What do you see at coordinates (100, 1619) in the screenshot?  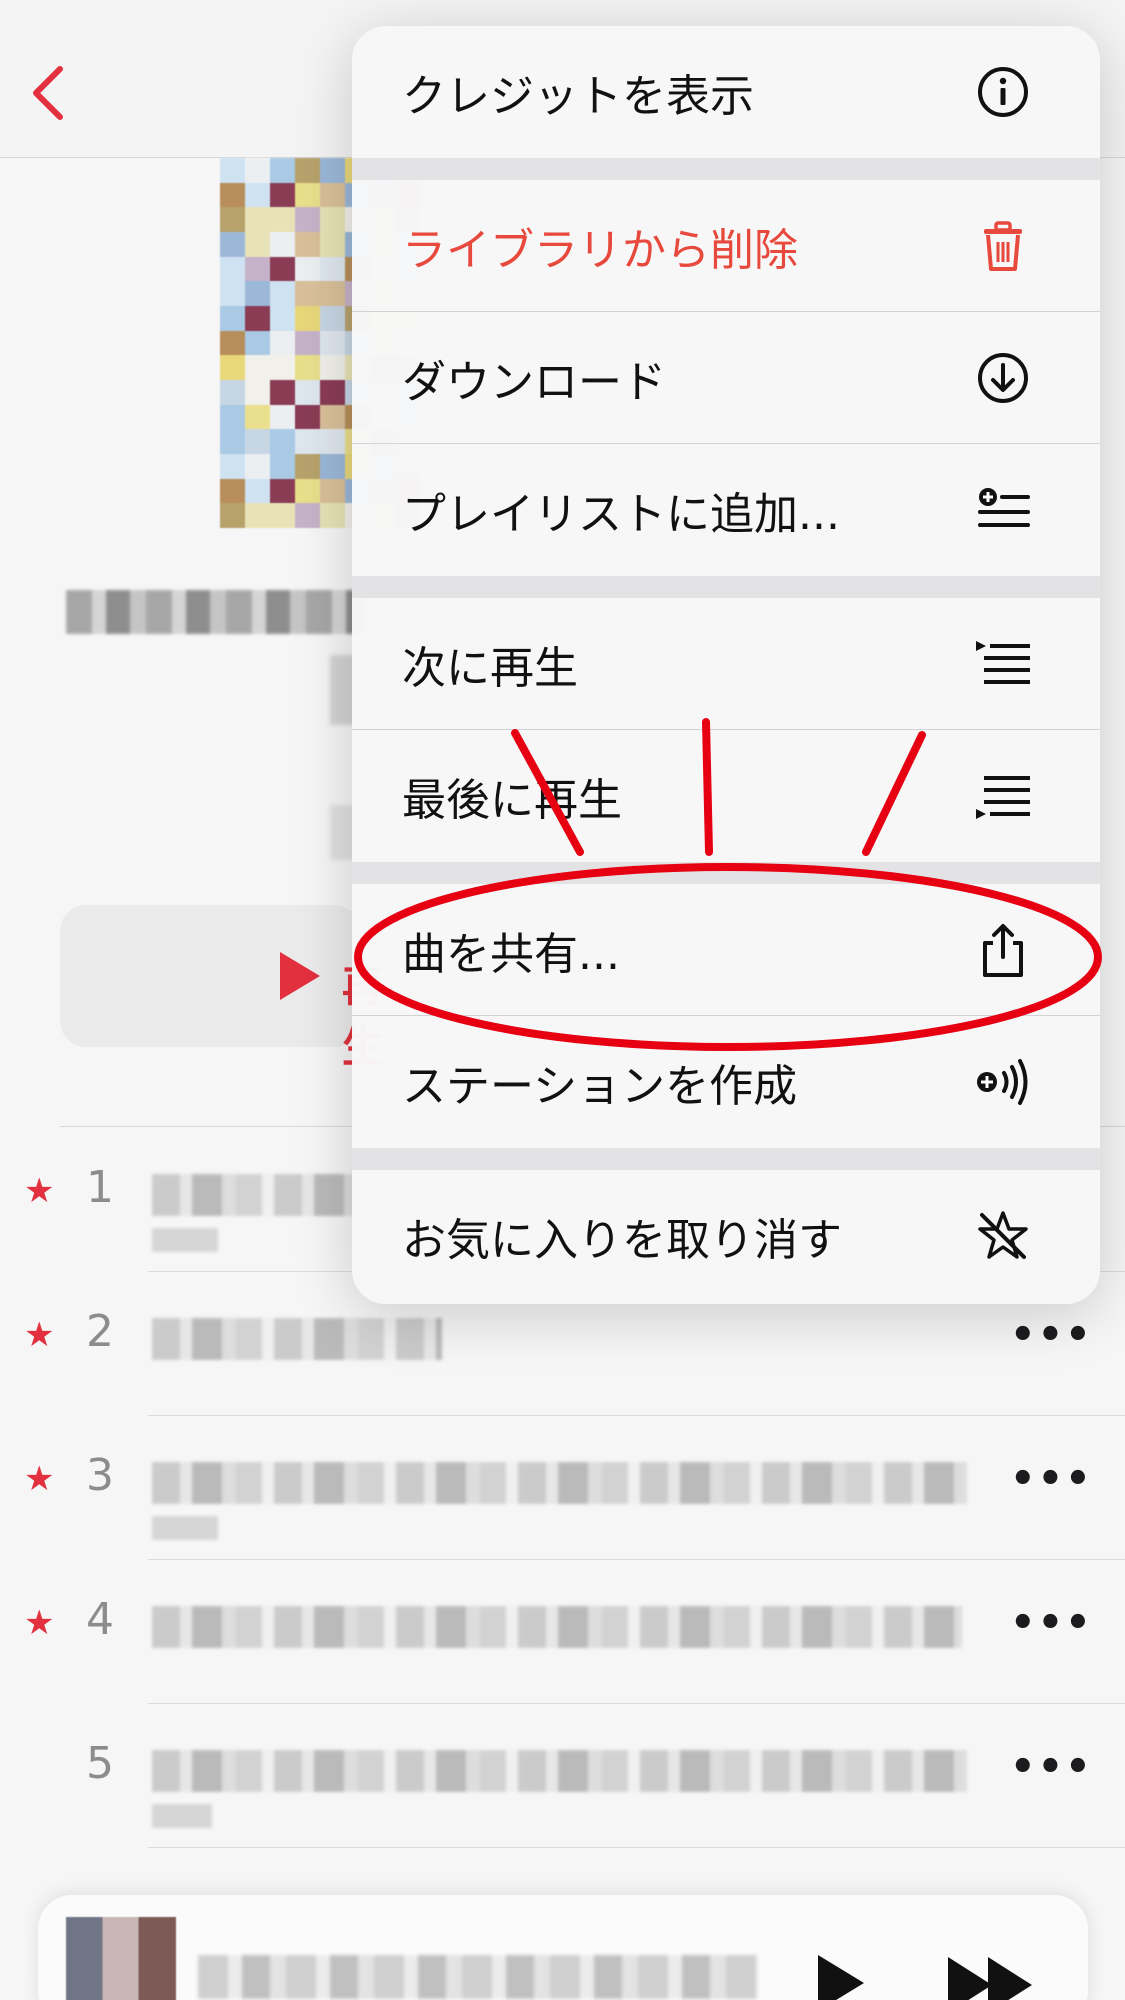 I see `track-number: 4` at bounding box center [100, 1619].